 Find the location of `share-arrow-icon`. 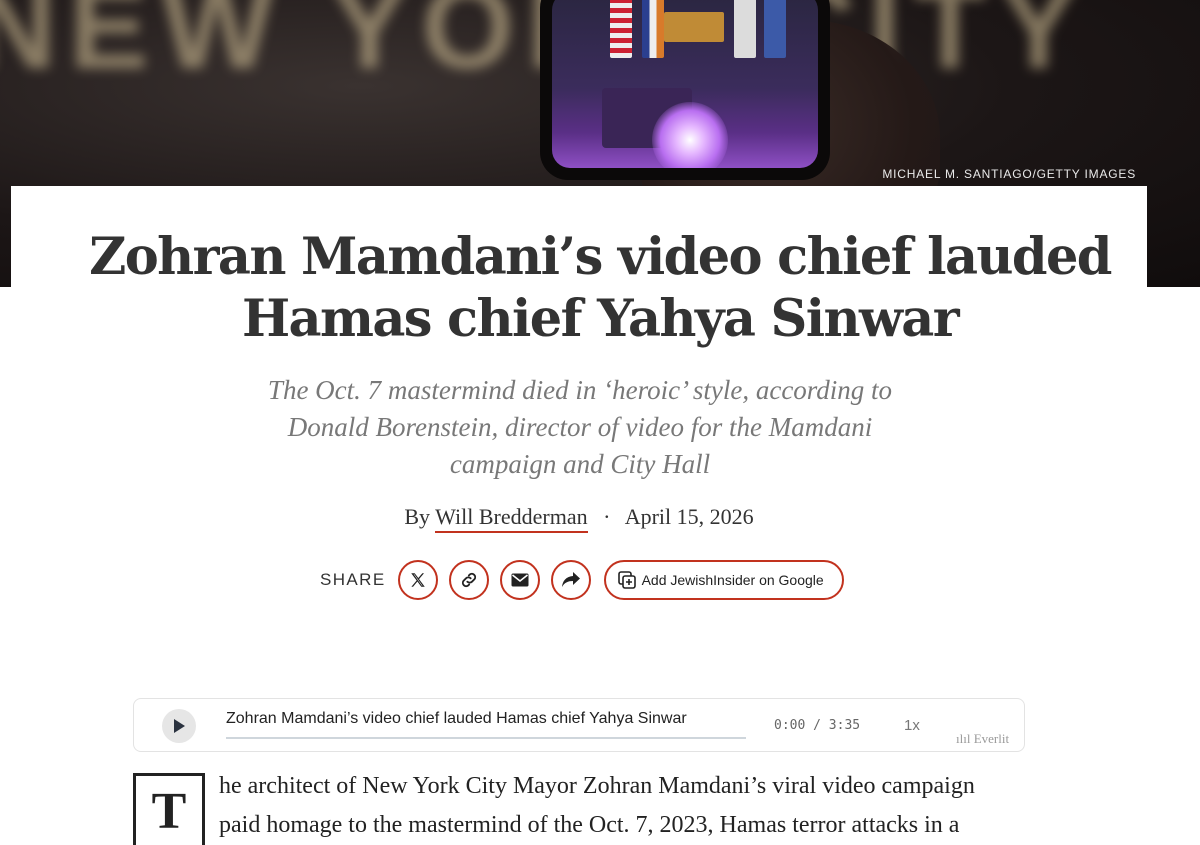

share-arrow-icon is located at coordinates (570, 579).